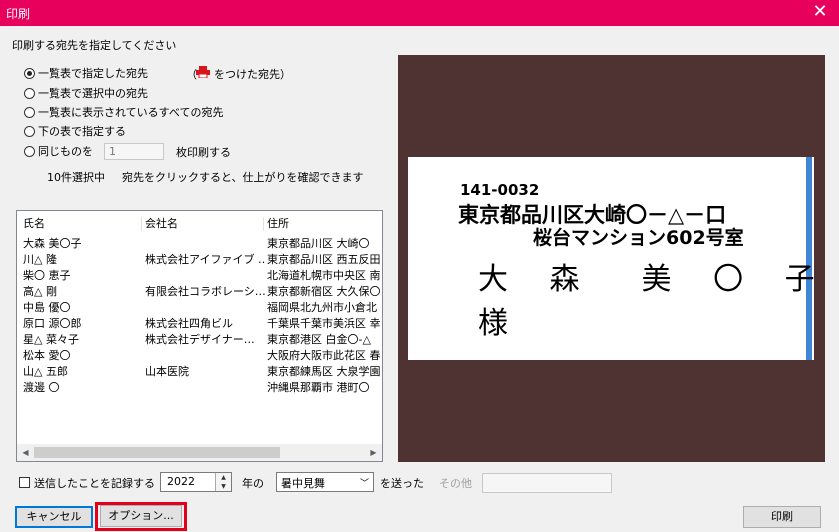 The width and height of the screenshot is (839, 532). I want to click on other-label: その他, so click(455, 483).